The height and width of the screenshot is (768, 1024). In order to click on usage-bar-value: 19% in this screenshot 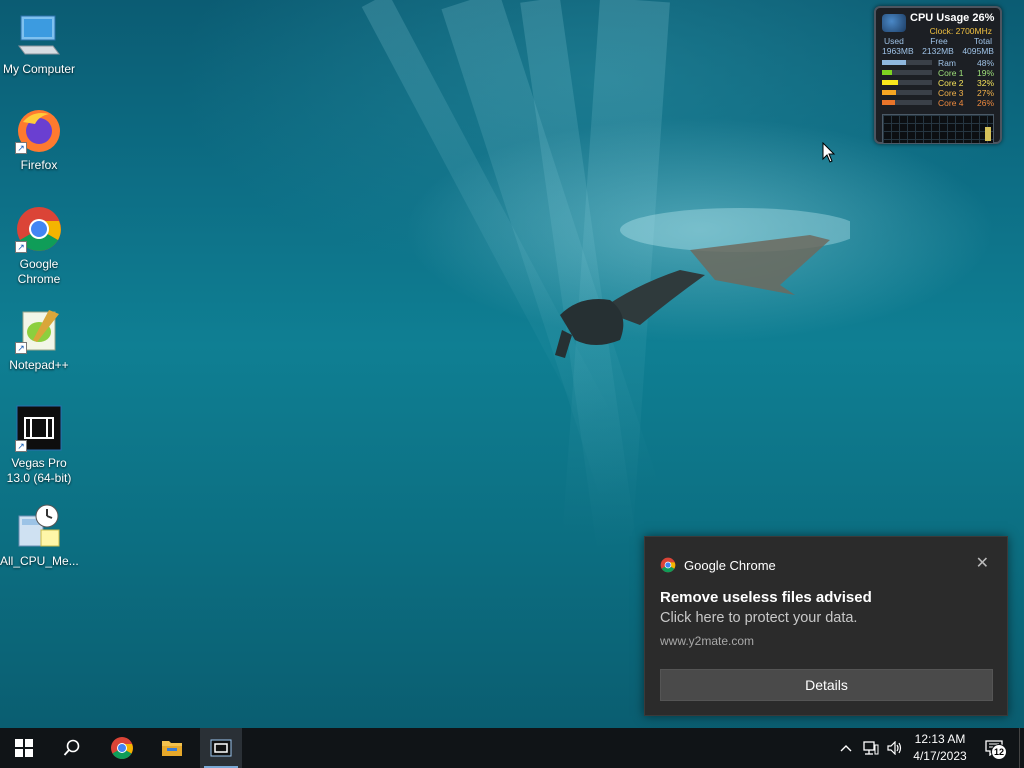, I will do `click(985, 73)`.